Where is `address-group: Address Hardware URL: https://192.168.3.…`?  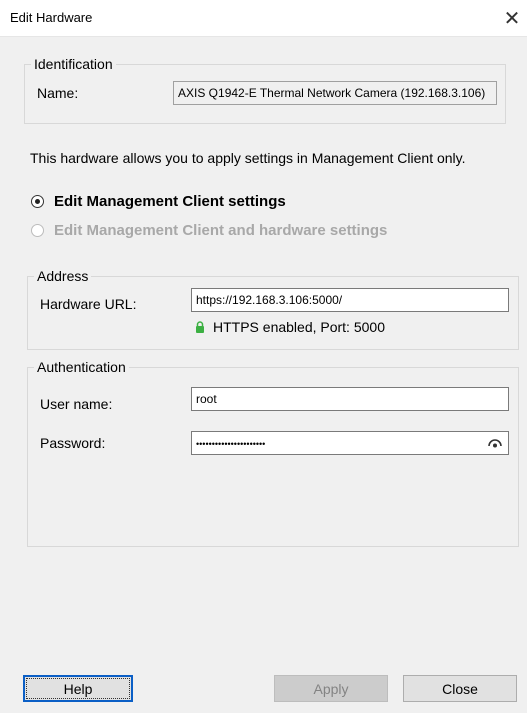 address-group: Address Hardware URL: https://192.168.3.… is located at coordinates (273, 309).